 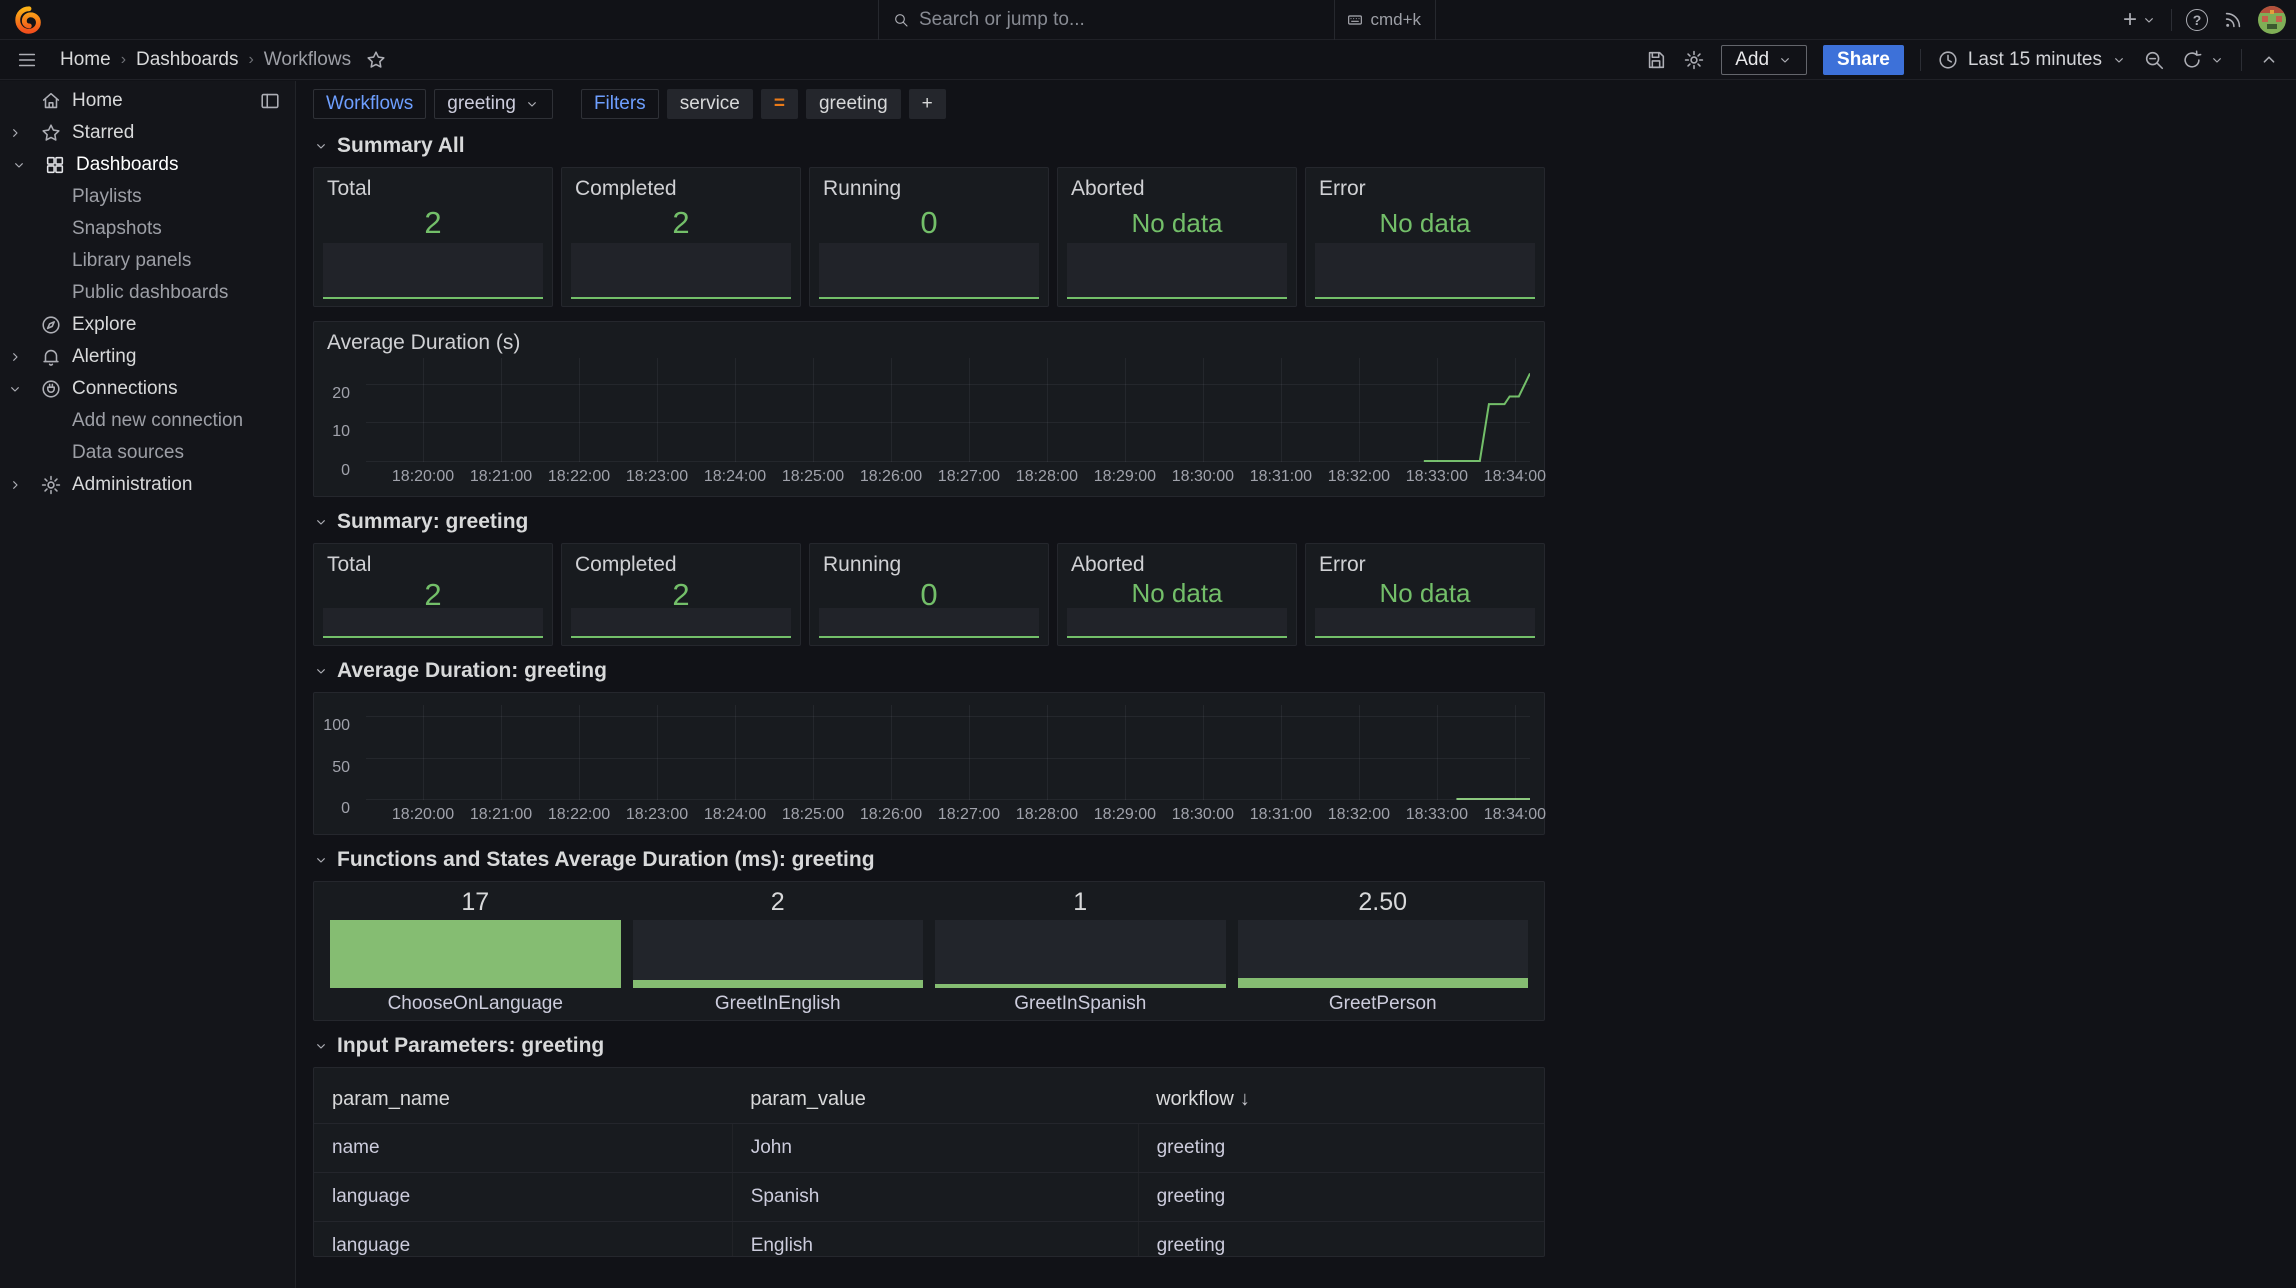 I want to click on workflows-variable-select: greeting, so click(x=493, y=104).